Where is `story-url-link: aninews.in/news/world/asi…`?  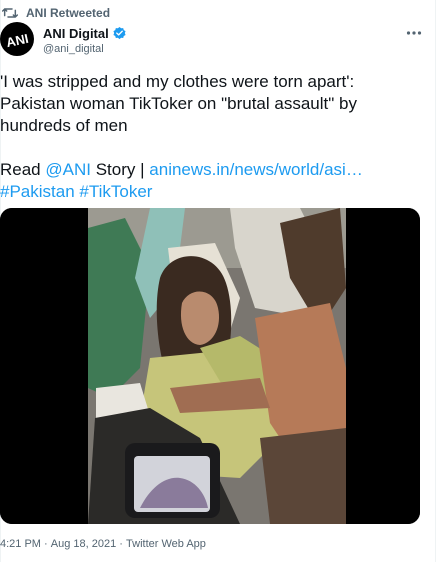 story-url-link: aninews.in/news/world/asi… is located at coordinates (256, 169).